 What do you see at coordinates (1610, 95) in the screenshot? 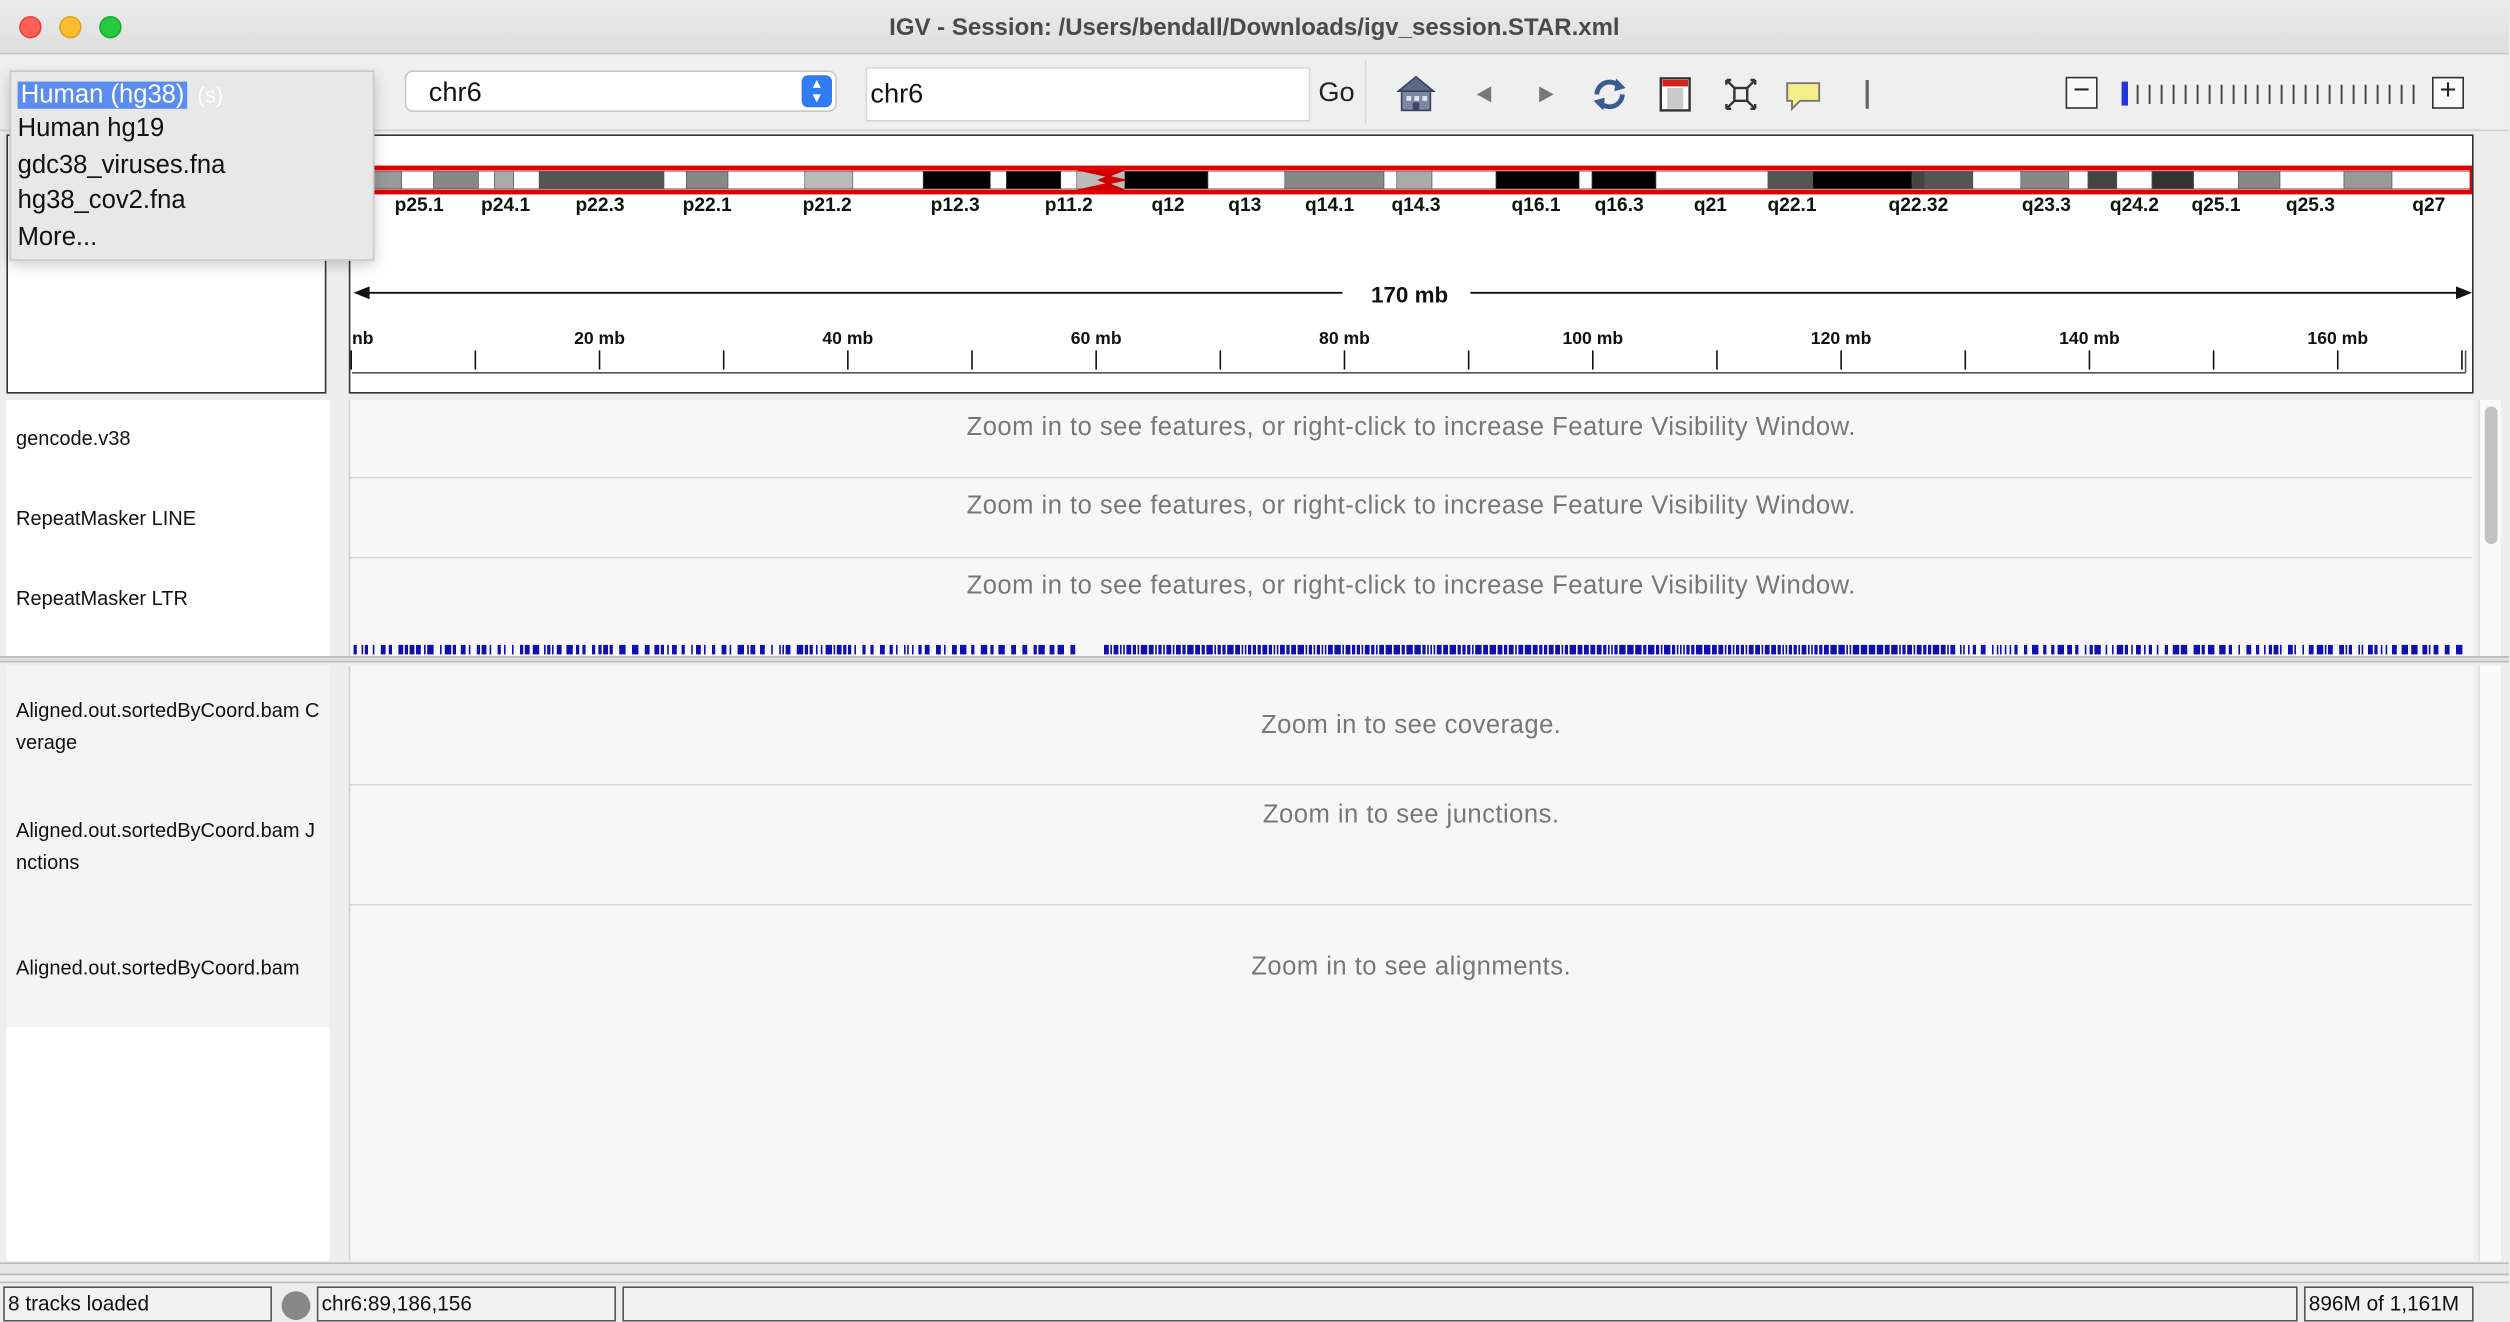
I see `refresh-icon` at bounding box center [1610, 95].